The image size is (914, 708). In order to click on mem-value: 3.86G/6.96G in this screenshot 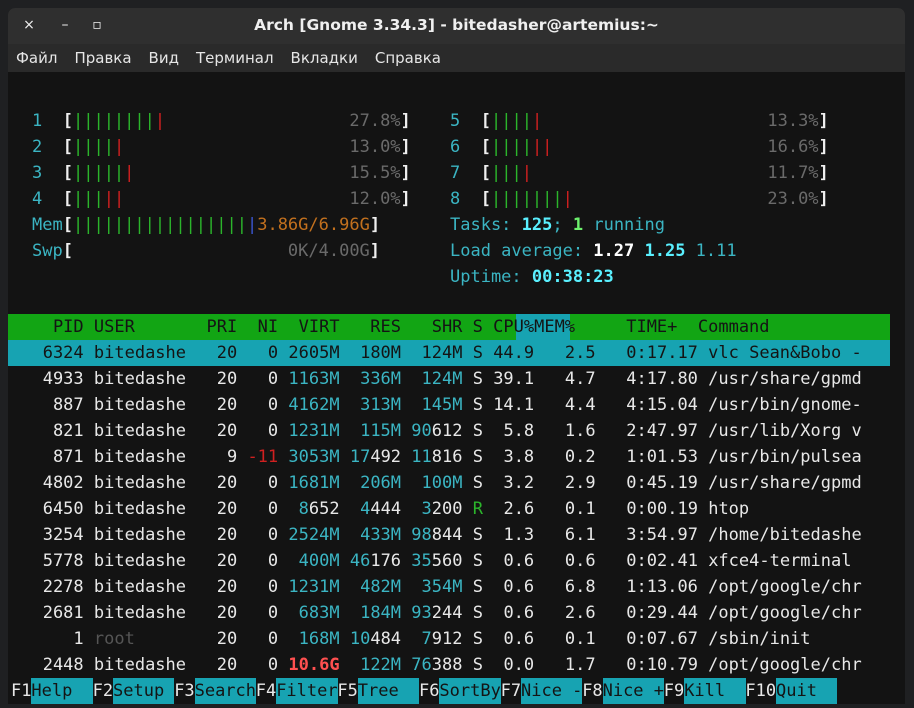, I will do `click(313, 225)`.